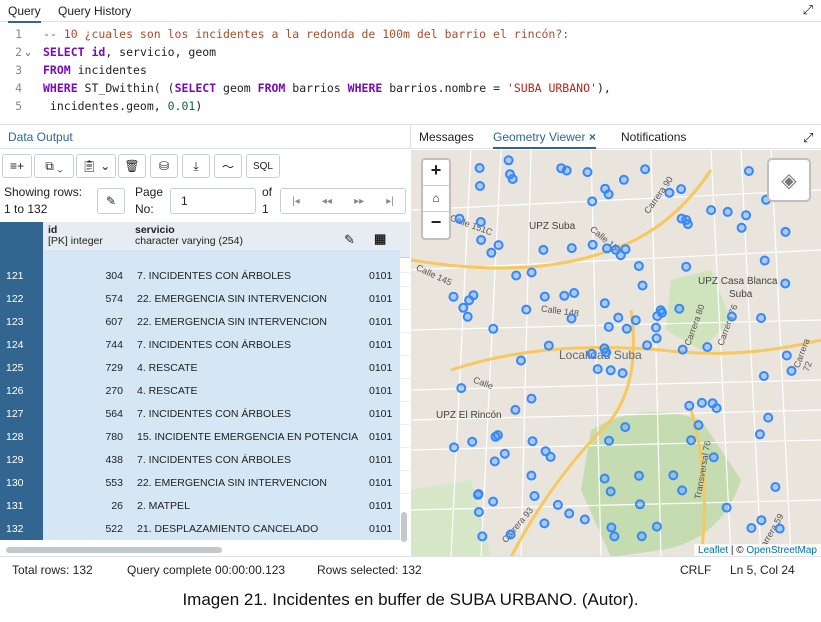 Image resolution: width=821 pixels, height=622 pixels. What do you see at coordinates (213, 201) in the screenshot?
I see `page-input: 1` at bounding box center [213, 201].